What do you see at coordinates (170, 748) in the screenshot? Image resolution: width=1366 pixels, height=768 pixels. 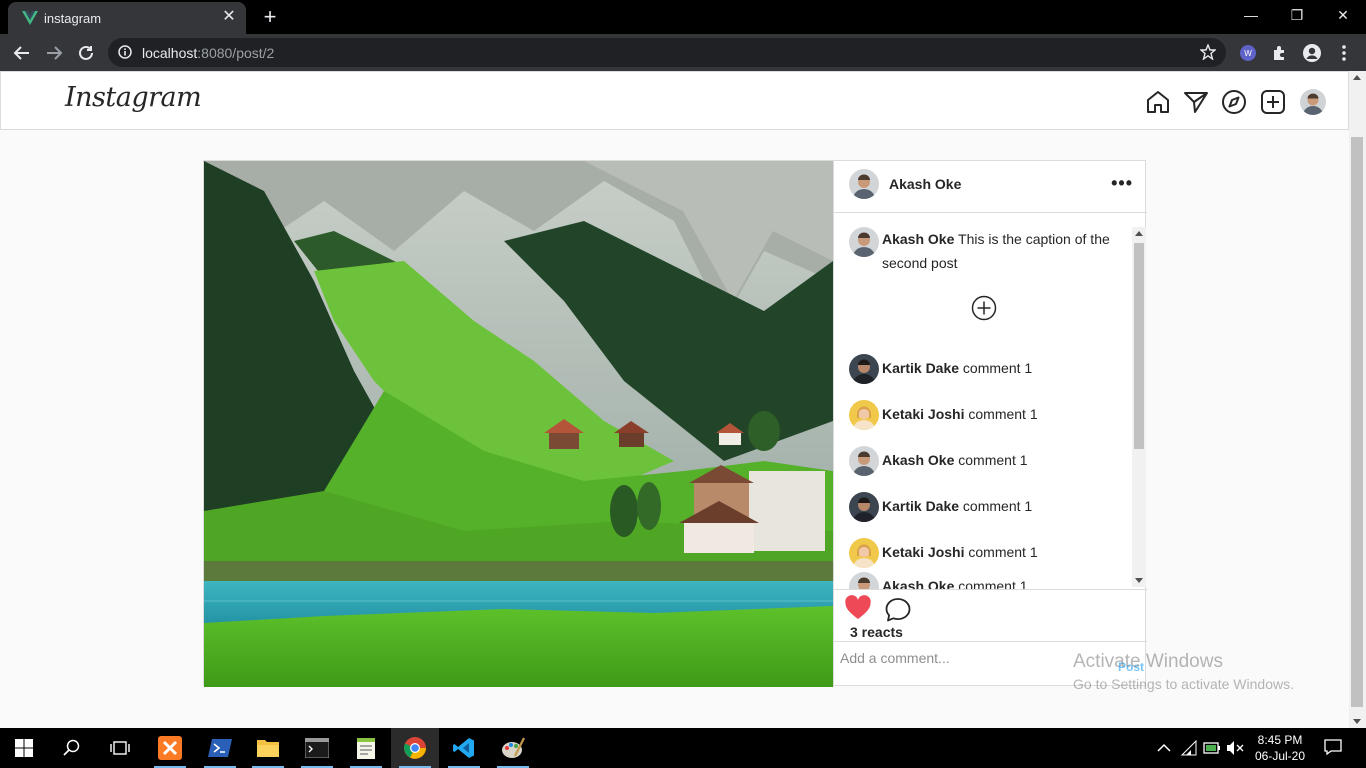 I see `xampp-app-icon` at bounding box center [170, 748].